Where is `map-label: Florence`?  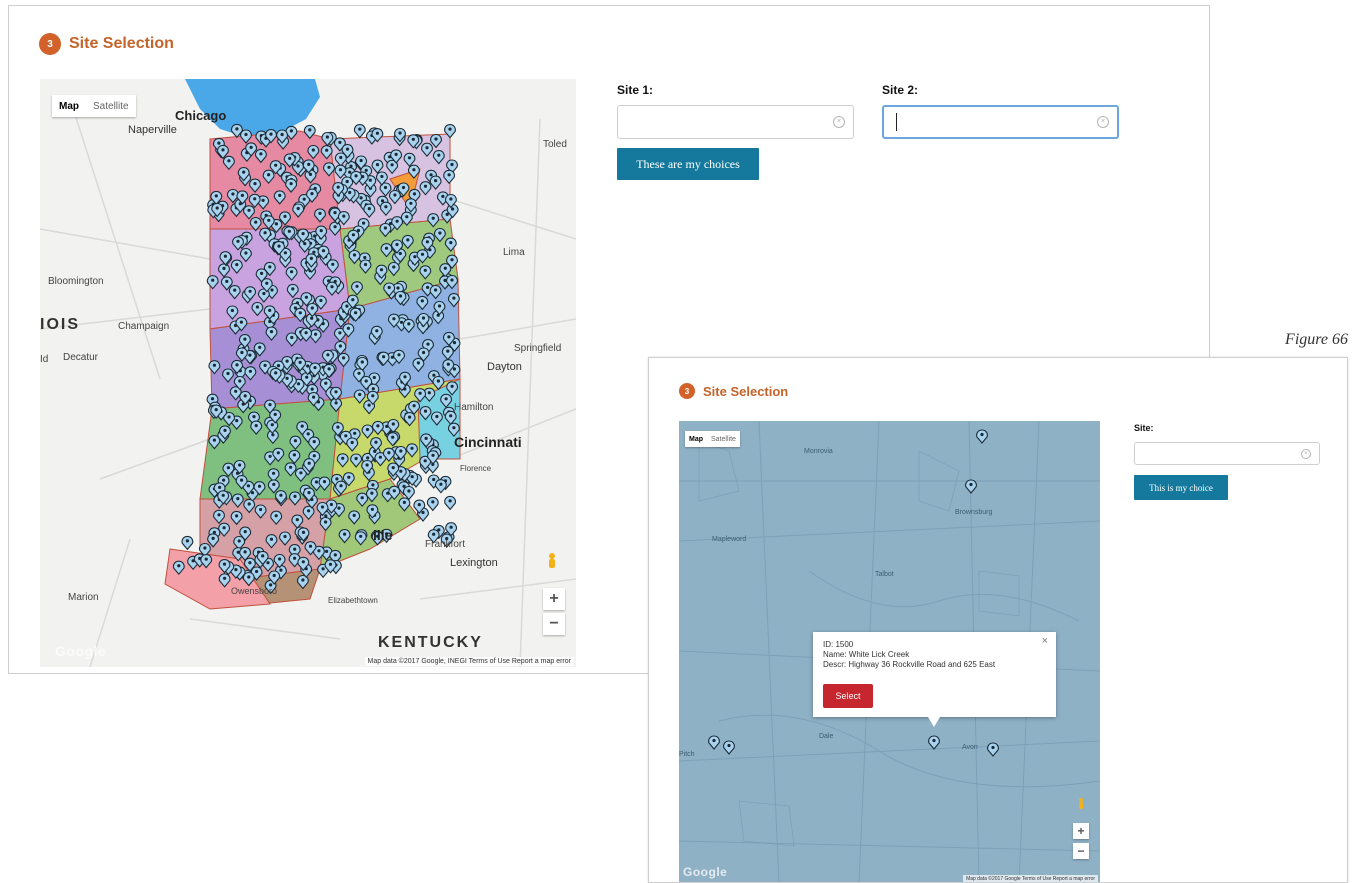 map-label: Florence is located at coordinates (476, 468).